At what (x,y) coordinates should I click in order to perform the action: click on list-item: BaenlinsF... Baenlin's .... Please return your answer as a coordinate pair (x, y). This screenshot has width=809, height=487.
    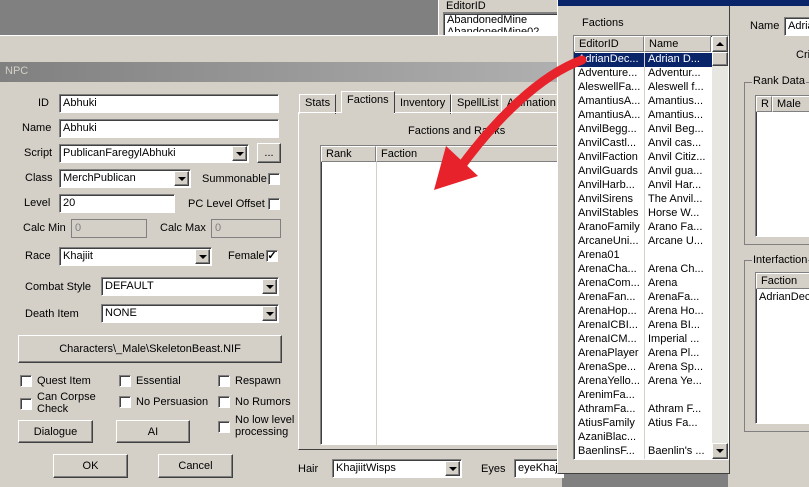
    Looking at the image, I should click on (643, 452).